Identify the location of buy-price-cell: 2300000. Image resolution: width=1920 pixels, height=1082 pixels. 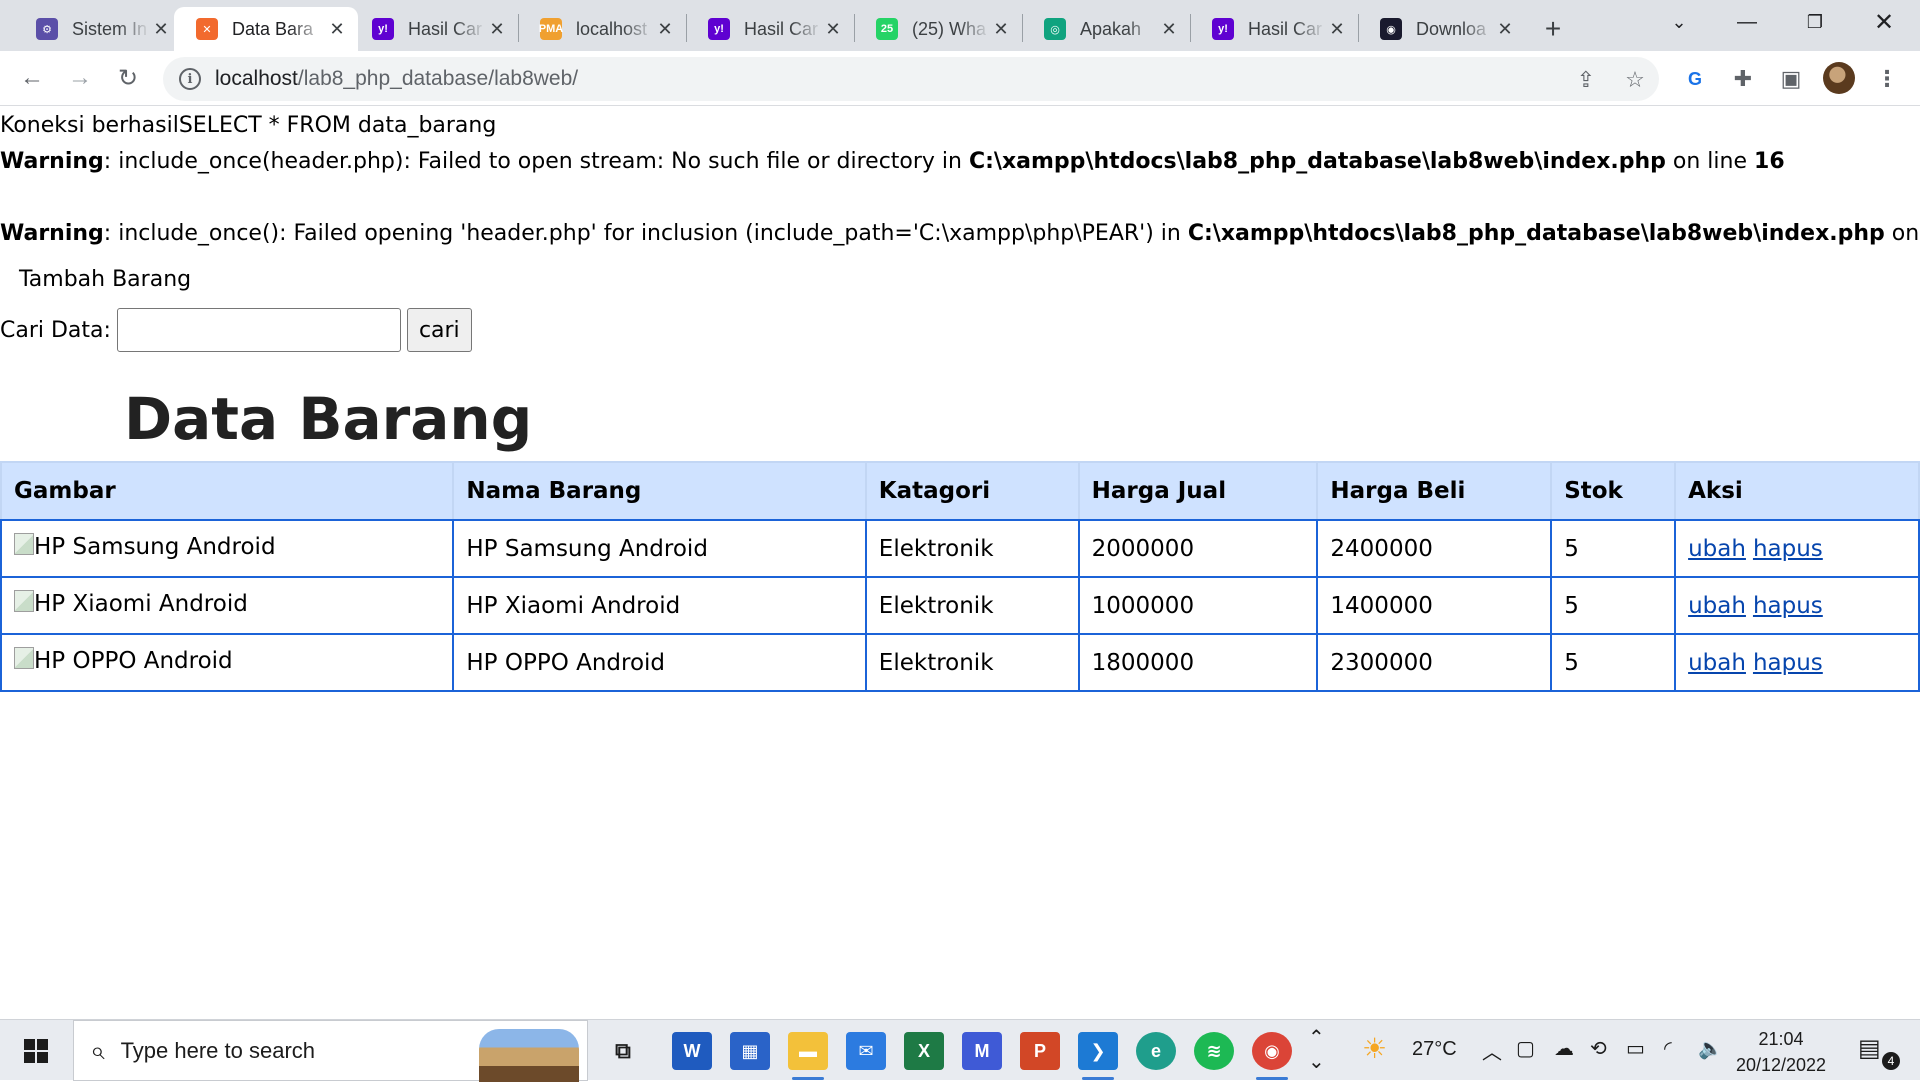
(1434, 662).